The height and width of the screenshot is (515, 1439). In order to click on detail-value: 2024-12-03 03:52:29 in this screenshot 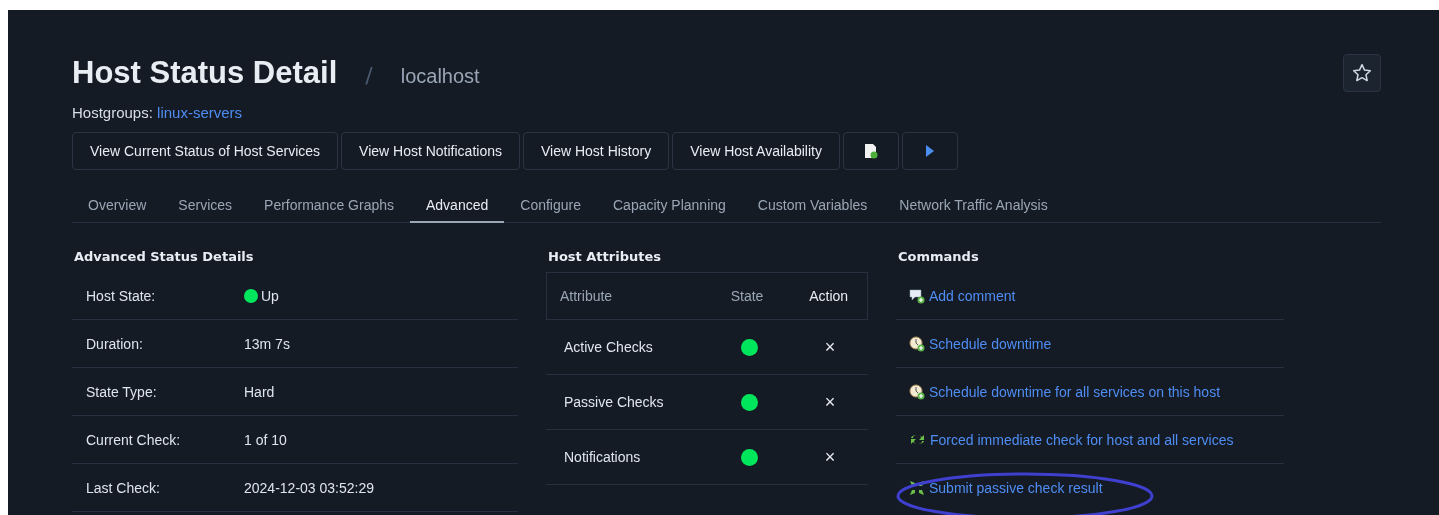, I will do `click(309, 487)`.